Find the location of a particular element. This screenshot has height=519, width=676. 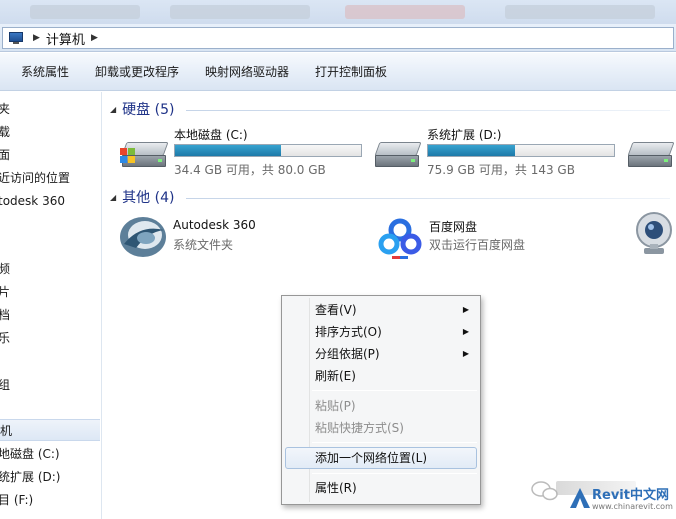

group-header-drives: ◢ 硬盘 (5) is located at coordinates (142, 109).